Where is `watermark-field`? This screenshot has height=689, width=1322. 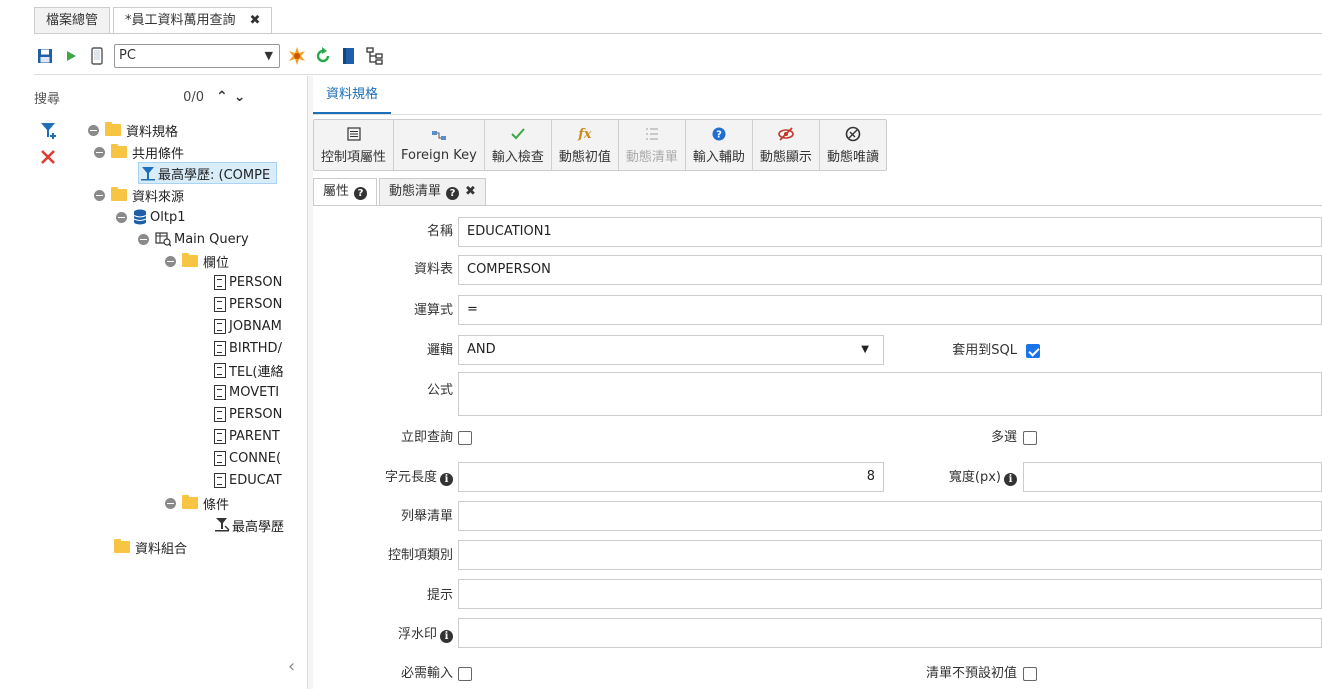 watermark-field is located at coordinates (890, 633).